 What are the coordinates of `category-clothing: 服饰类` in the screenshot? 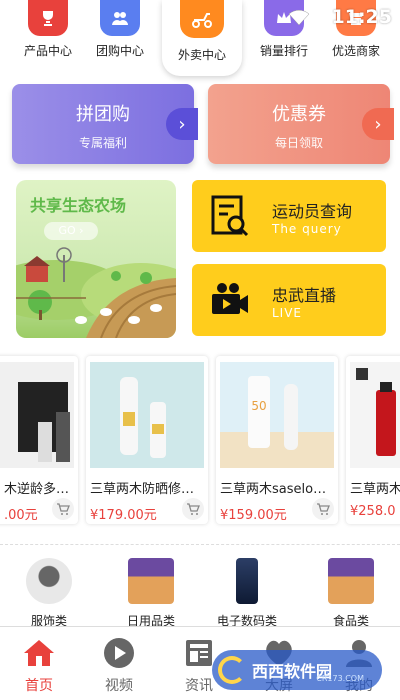 It's located at (49, 593).